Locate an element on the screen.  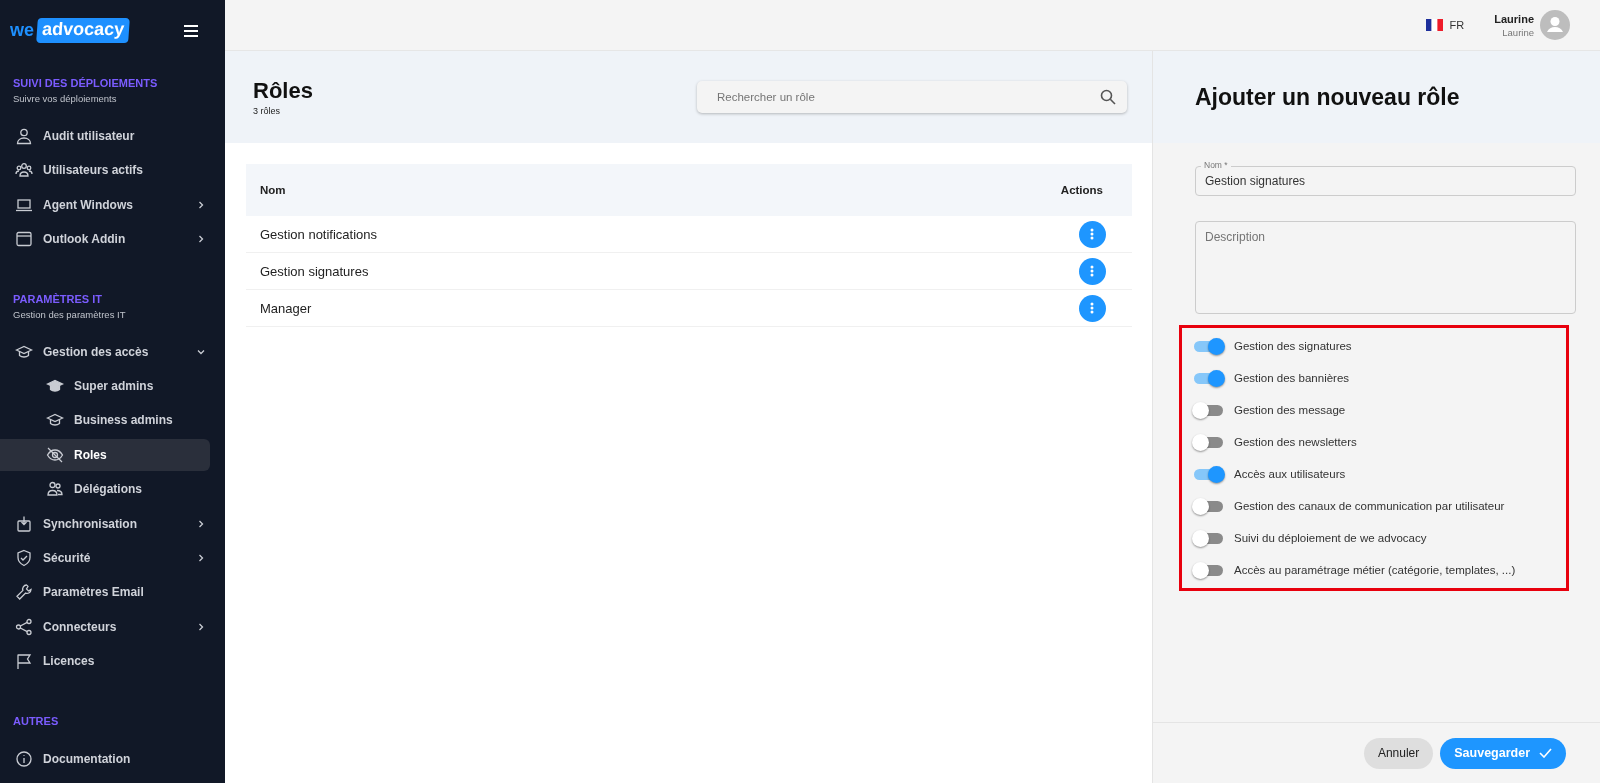
download-icon is located at coordinates (24, 523).